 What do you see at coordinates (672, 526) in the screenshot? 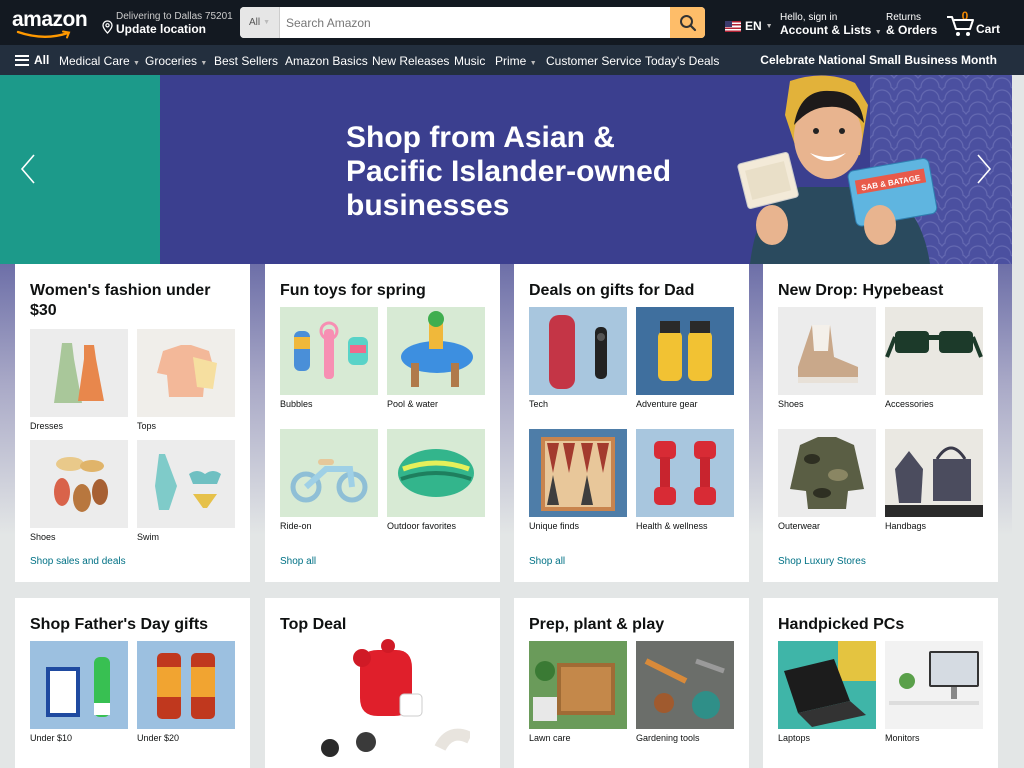
I see `tile-label: Health & wellness` at bounding box center [672, 526].